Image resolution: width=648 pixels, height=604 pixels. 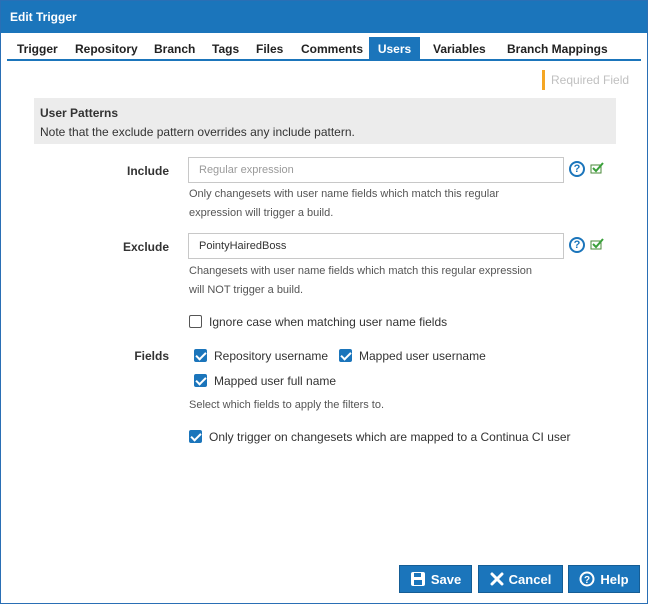 What do you see at coordinates (497, 579) in the screenshot?
I see `x-icon` at bounding box center [497, 579].